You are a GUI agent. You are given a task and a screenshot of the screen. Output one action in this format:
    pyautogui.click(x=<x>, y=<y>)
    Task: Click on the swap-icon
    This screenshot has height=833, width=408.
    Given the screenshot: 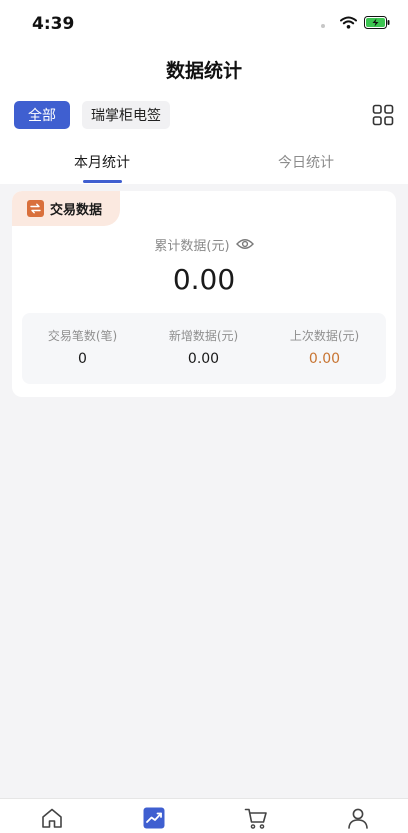 What is the action you would take?
    pyautogui.click(x=35, y=208)
    